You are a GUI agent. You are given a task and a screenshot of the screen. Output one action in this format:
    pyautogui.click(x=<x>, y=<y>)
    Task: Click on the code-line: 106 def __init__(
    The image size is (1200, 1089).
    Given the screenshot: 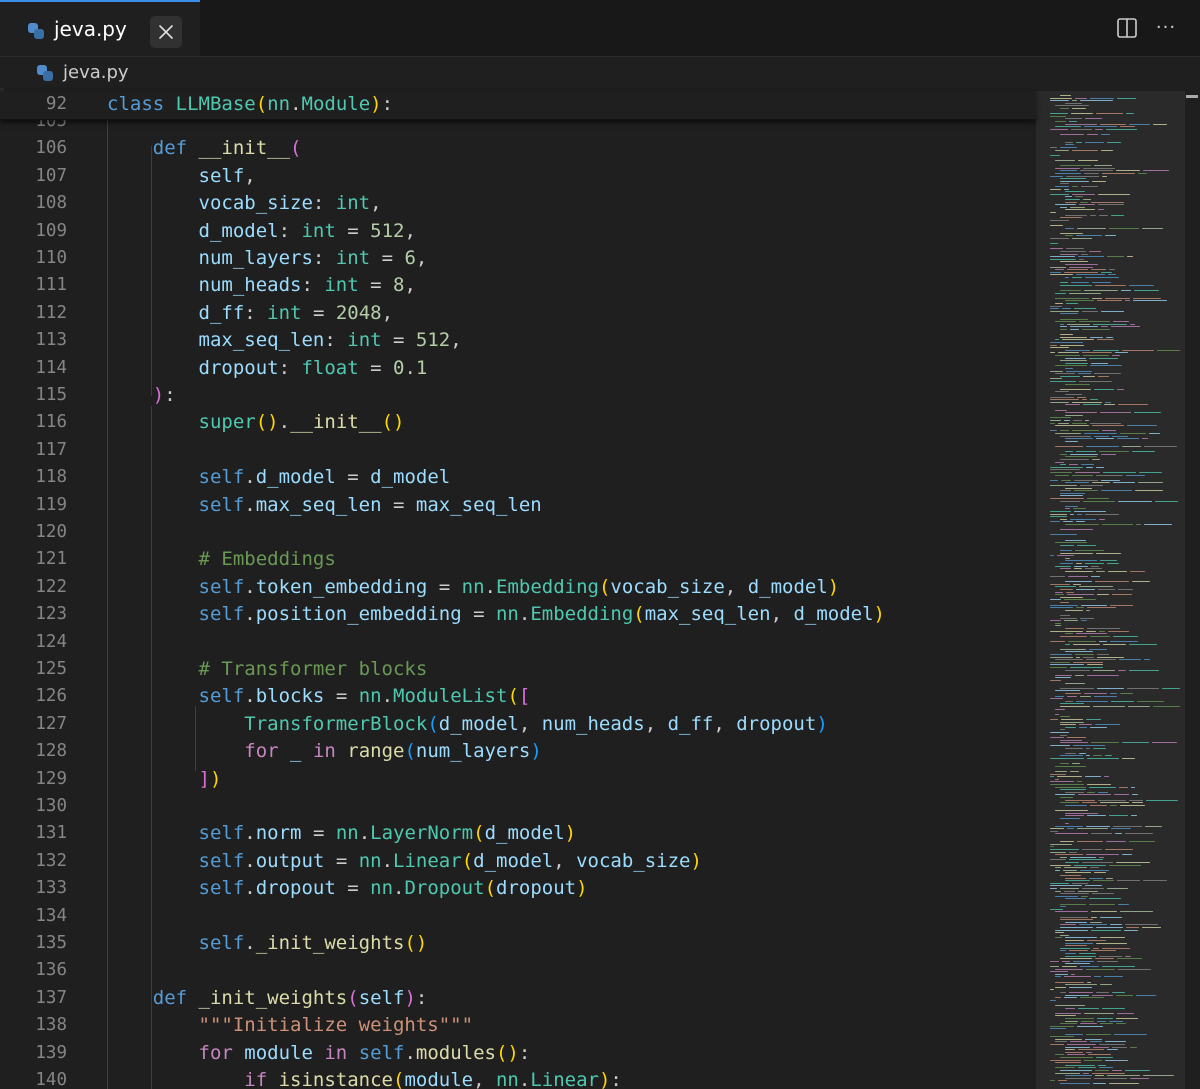 What is the action you would take?
    pyautogui.click(x=518, y=148)
    